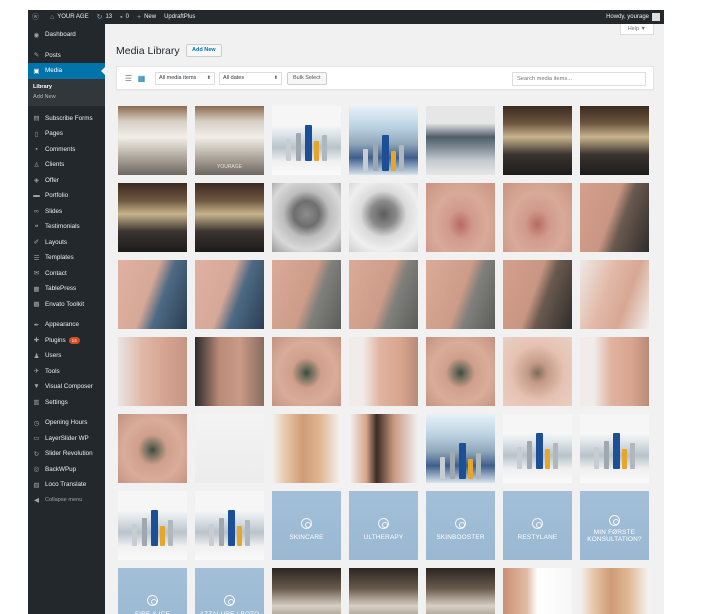 This screenshot has height=614, width=719. I want to click on sidebar-item-testimonials: ❝ Testimonials, so click(66, 227).